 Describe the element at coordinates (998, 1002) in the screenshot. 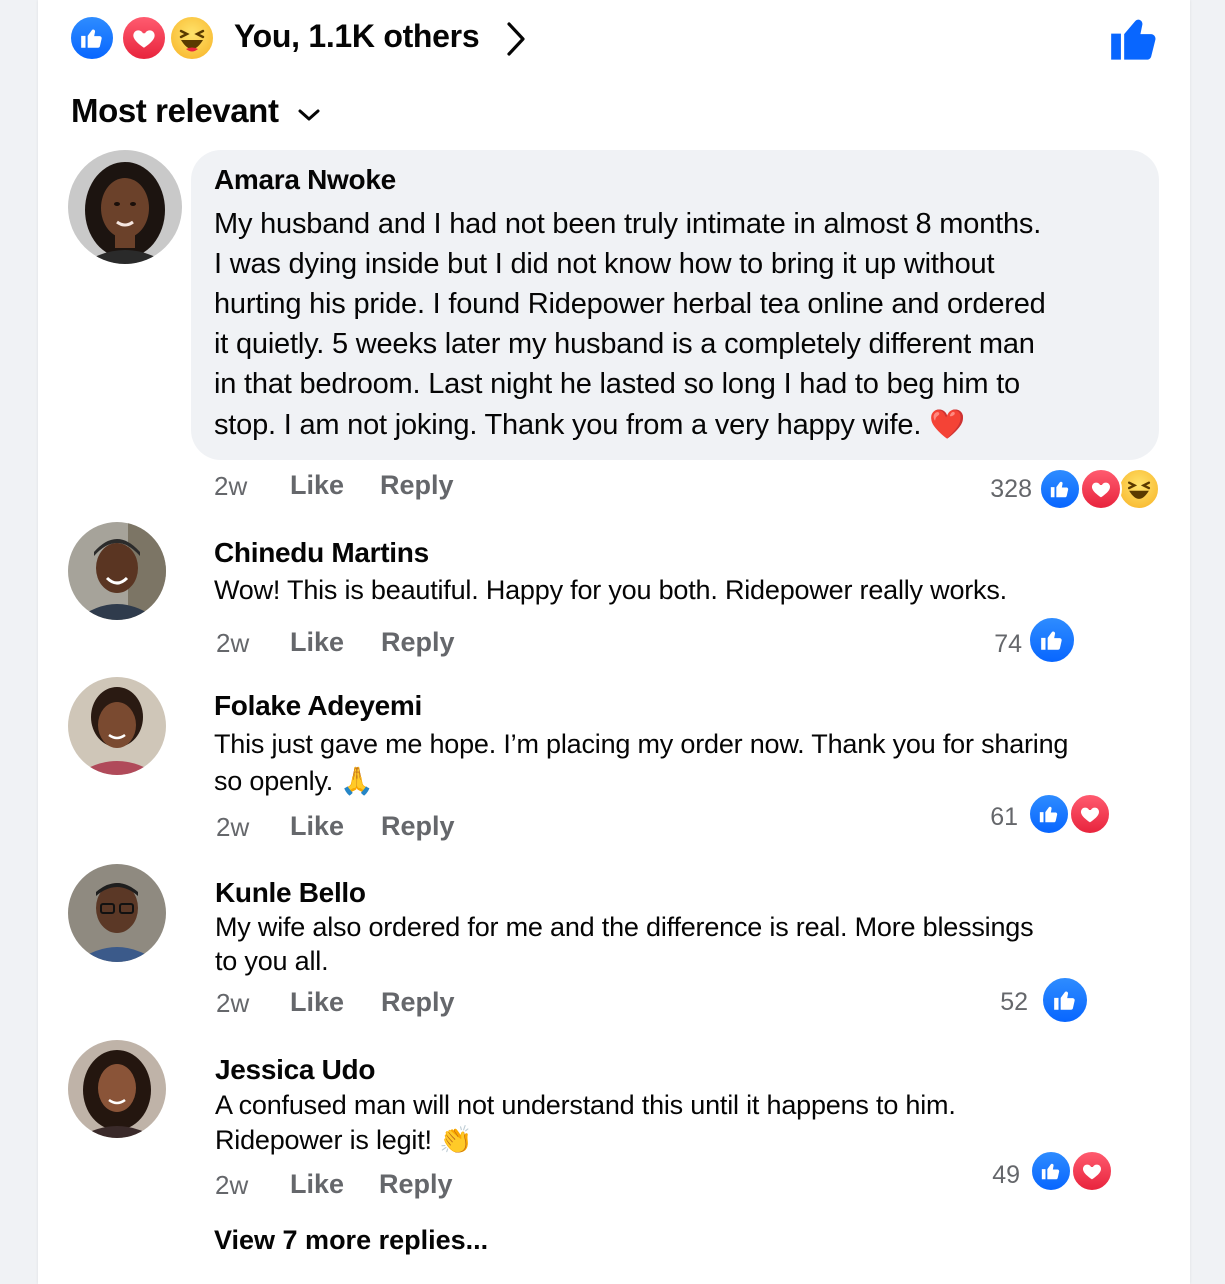

I see `reaction-count: 52` at that location.